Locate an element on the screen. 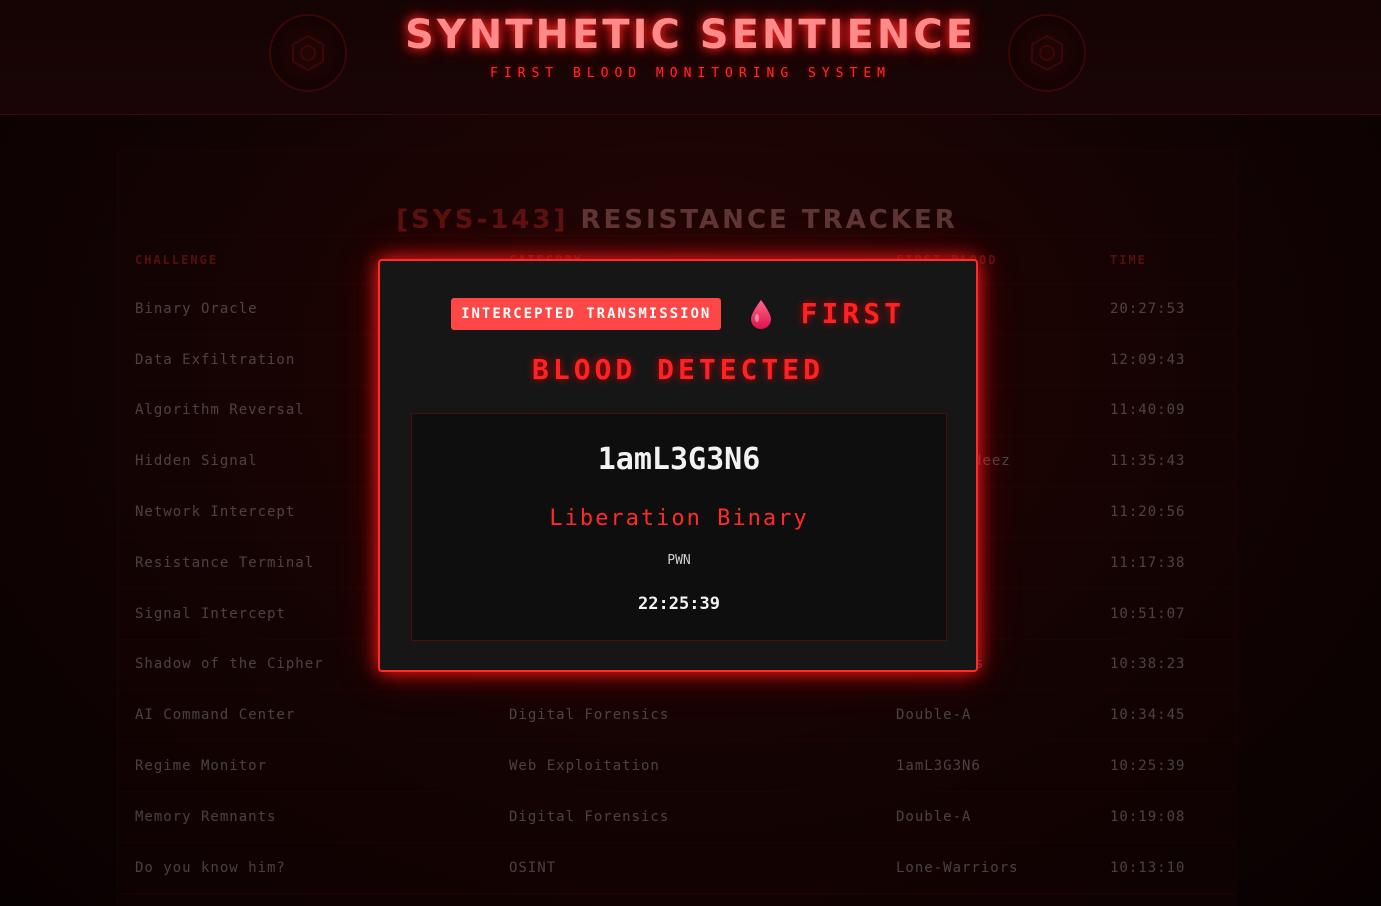  challenge-category: PWN is located at coordinates (679, 560).